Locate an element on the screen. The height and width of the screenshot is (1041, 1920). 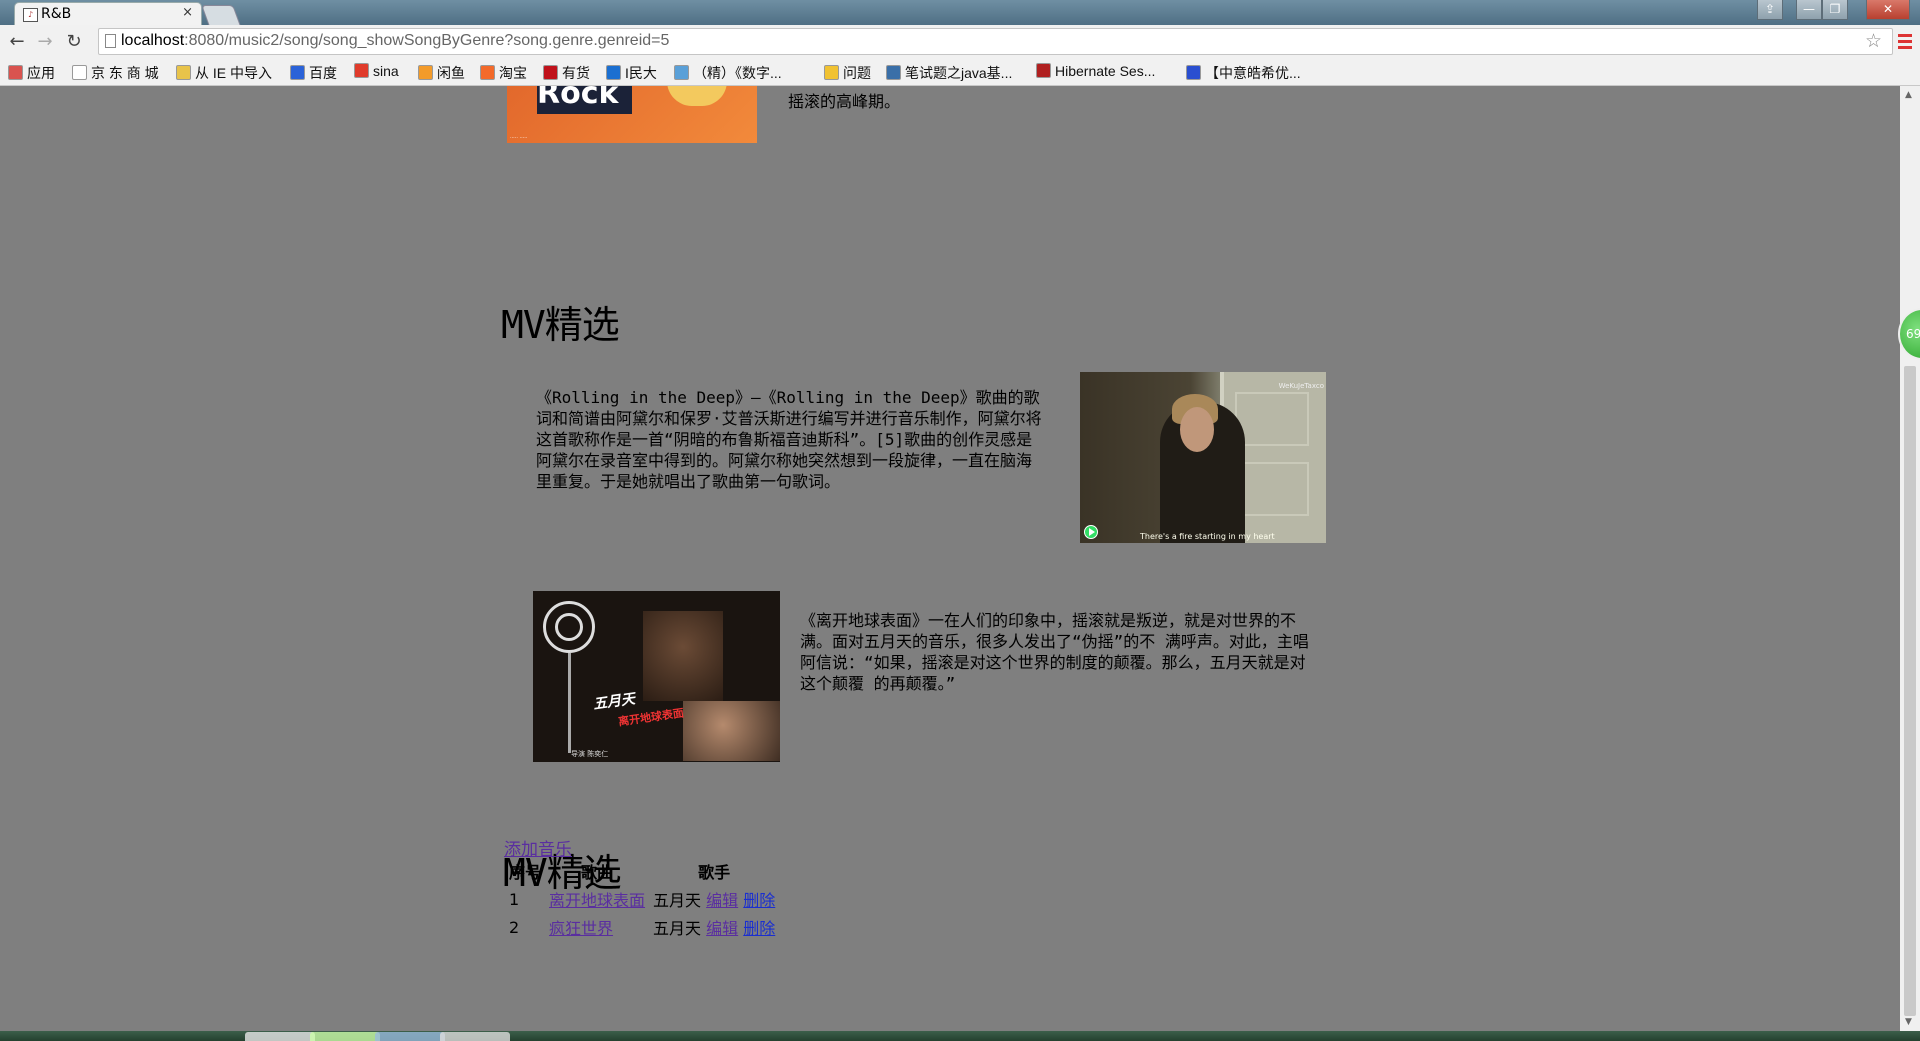
bookmark-item: 有货 is located at coordinates (566, 73).